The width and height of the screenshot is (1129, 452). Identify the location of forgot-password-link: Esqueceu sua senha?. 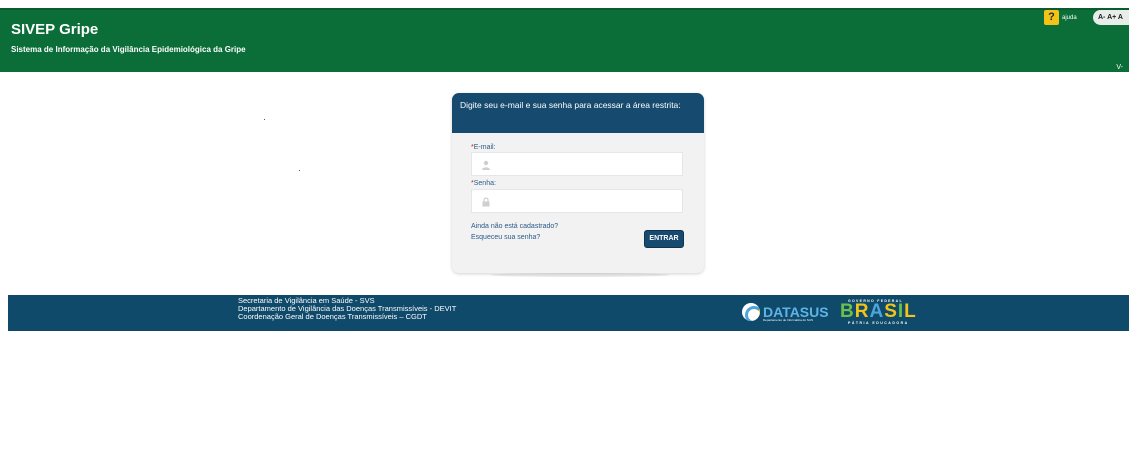
(505, 237).